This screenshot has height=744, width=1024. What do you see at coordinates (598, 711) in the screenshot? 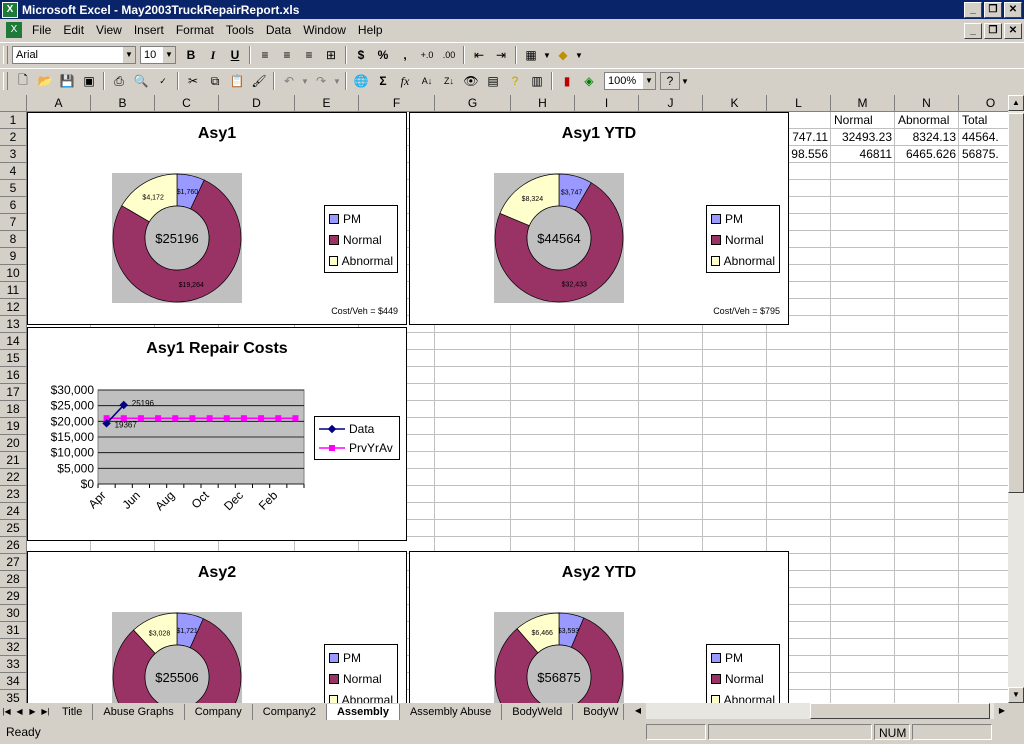
I see `tab-bodyw: BodyW` at bounding box center [598, 711].